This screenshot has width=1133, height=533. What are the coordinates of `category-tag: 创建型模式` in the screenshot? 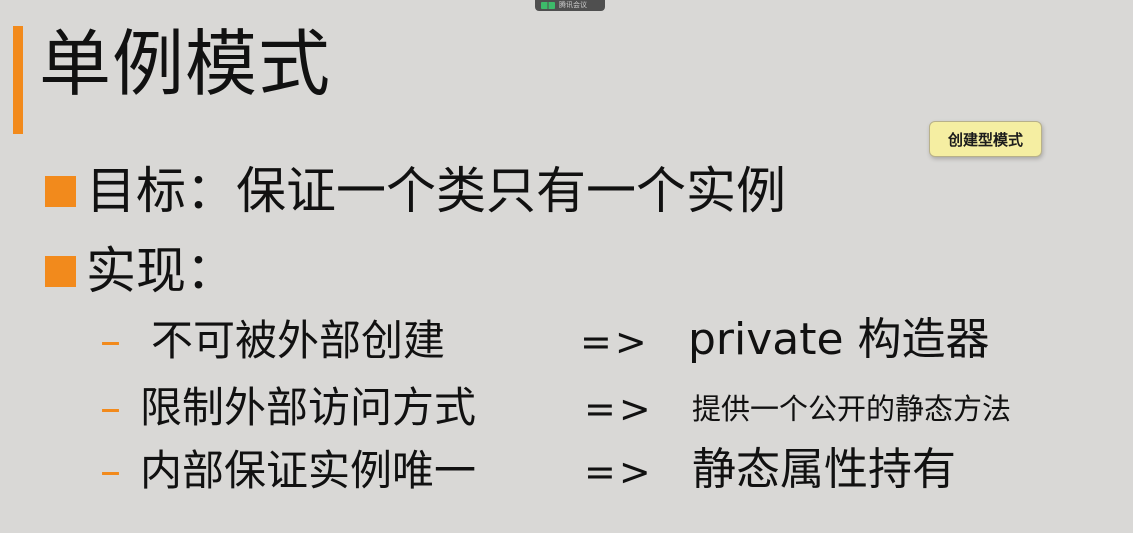 It's located at (985, 139).